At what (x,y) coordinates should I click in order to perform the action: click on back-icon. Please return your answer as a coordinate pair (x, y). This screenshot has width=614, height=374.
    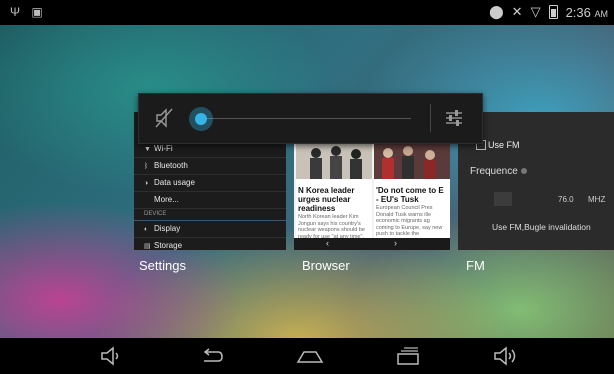
    Looking at the image, I should click on (212, 356).